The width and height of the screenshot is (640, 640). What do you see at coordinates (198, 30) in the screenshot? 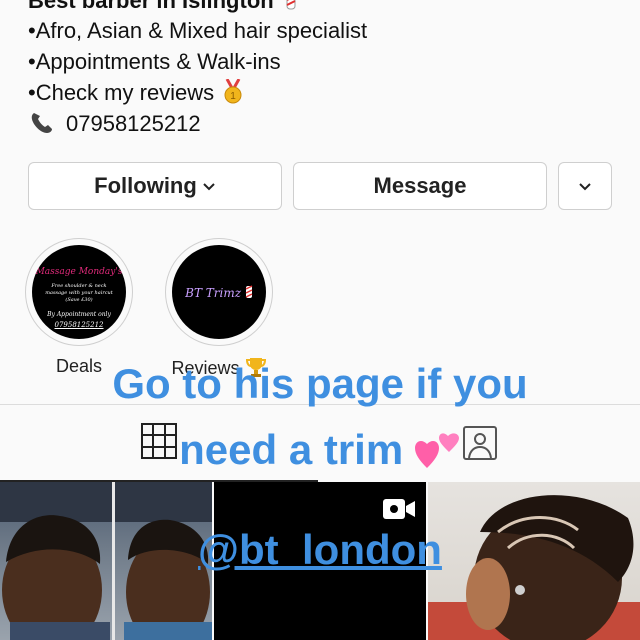
I see `bio-specialist-line: •Afro, Asian & Mixed hair specialist` at bounding box center [198, 30].